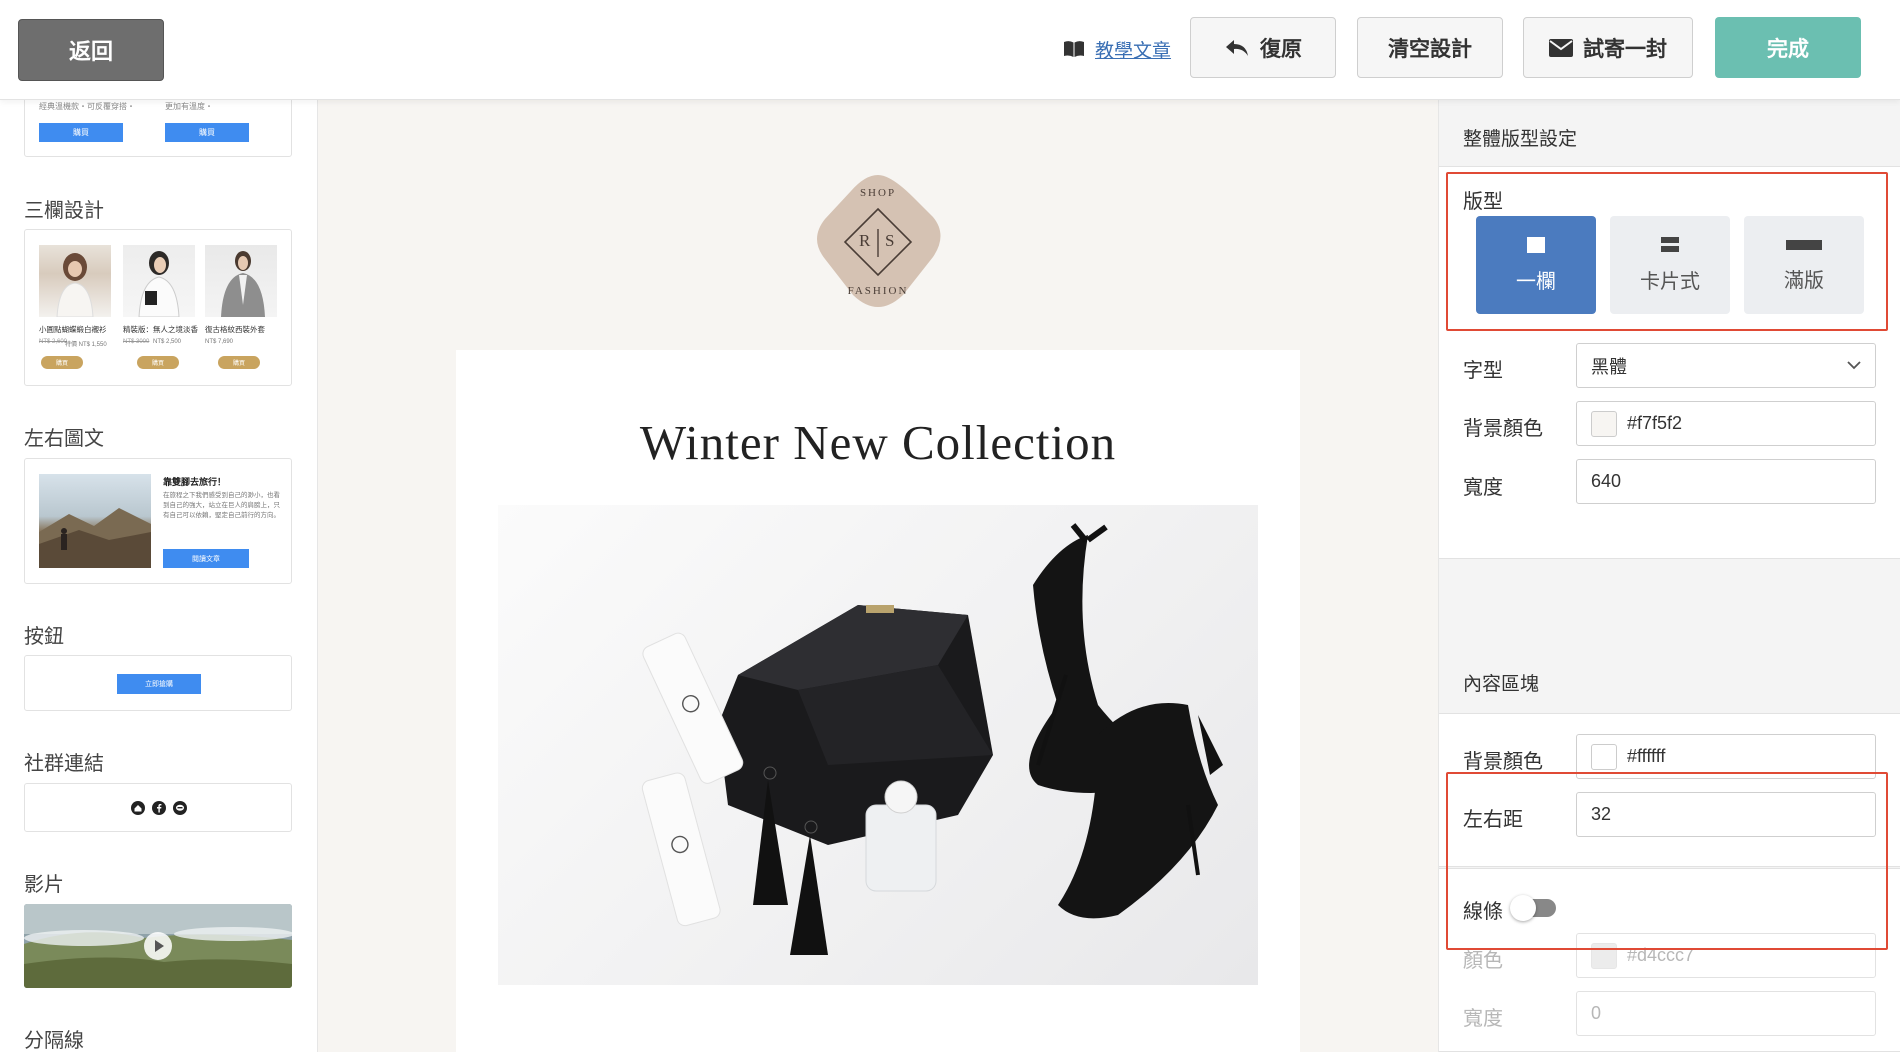  I want to click on clear-design-button: 清空設計, so click(1430, 47).